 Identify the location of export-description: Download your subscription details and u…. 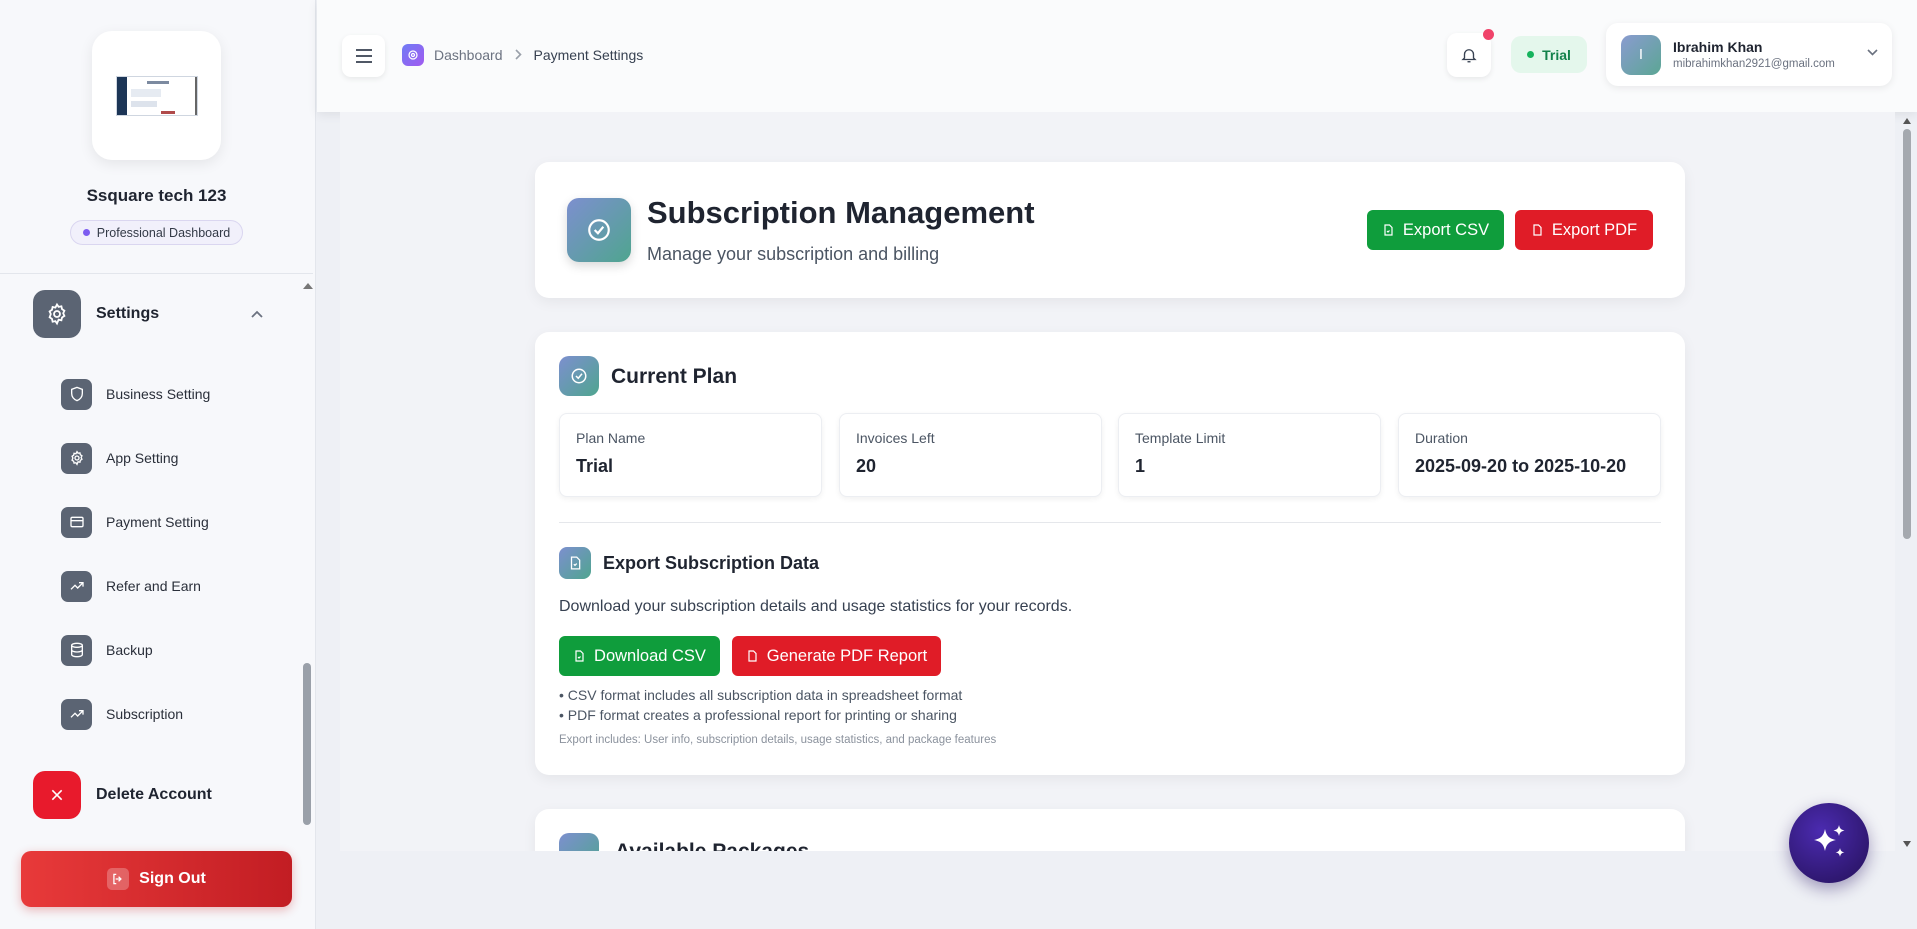
(816, 606).